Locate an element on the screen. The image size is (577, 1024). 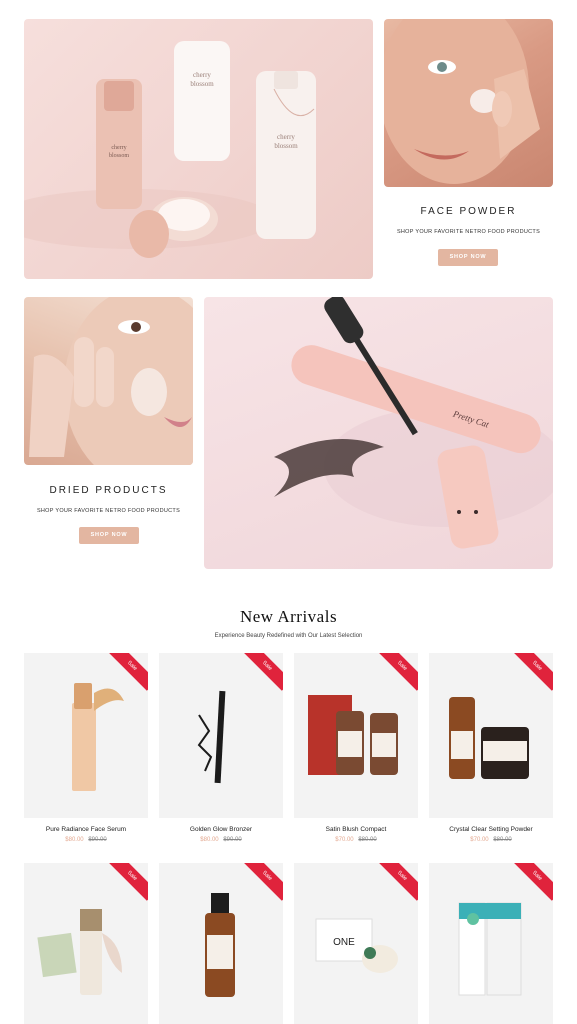
foundation-stick-illustration is located at coordinates (98, 737).